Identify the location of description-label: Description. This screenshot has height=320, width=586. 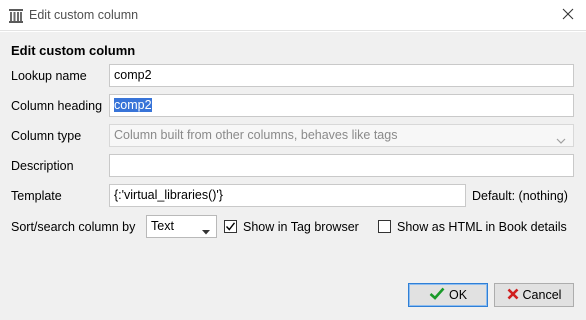
(42, 166).